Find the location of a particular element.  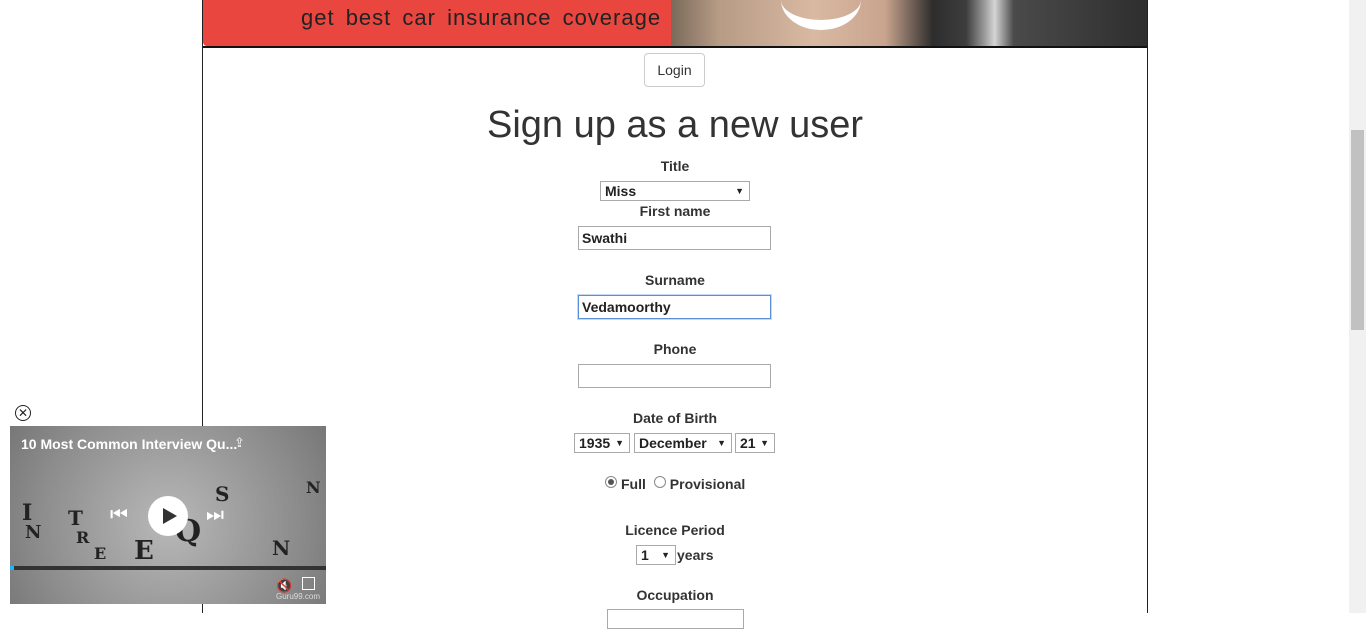

dob-label: Date of Birth is located at coordinates (675, 418).